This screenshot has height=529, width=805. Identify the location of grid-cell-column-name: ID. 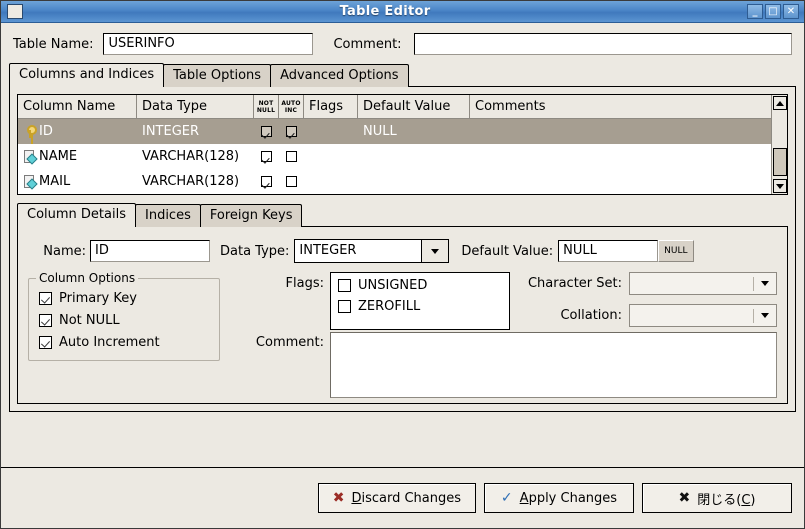
(77, 131).